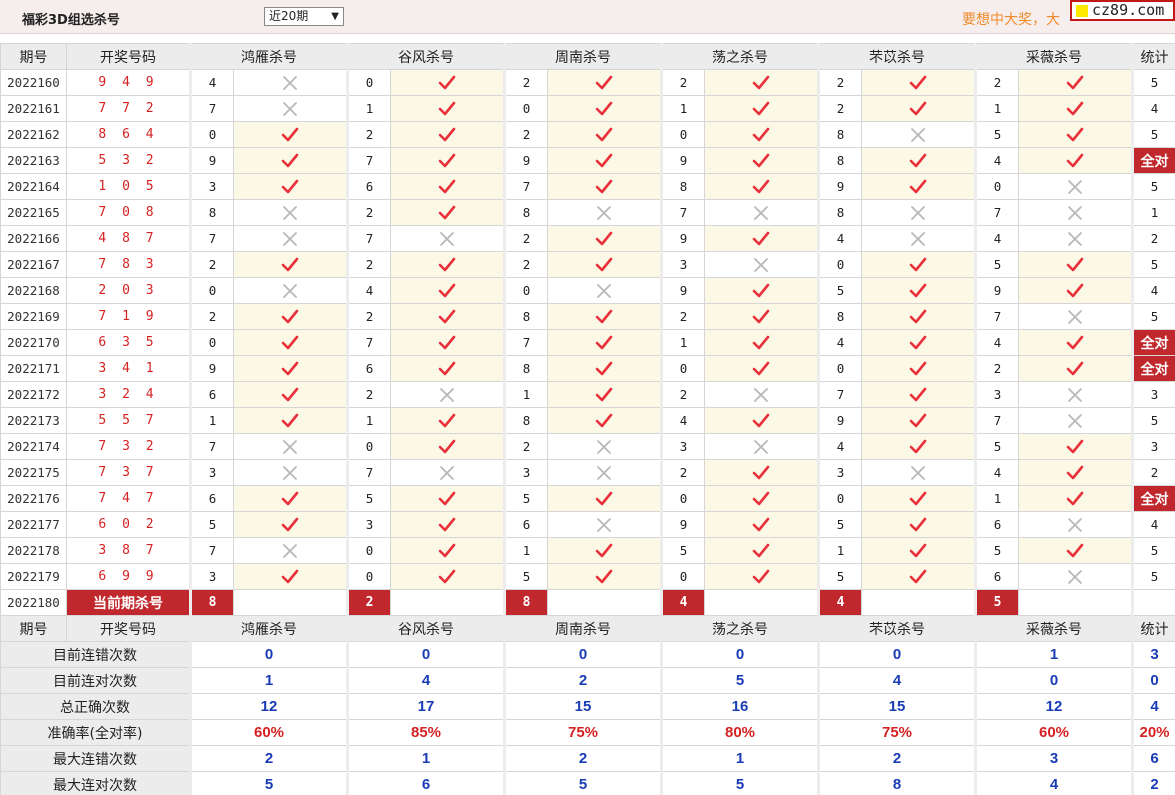  I want to click on period-cell: 2022166, so click(33, 238).